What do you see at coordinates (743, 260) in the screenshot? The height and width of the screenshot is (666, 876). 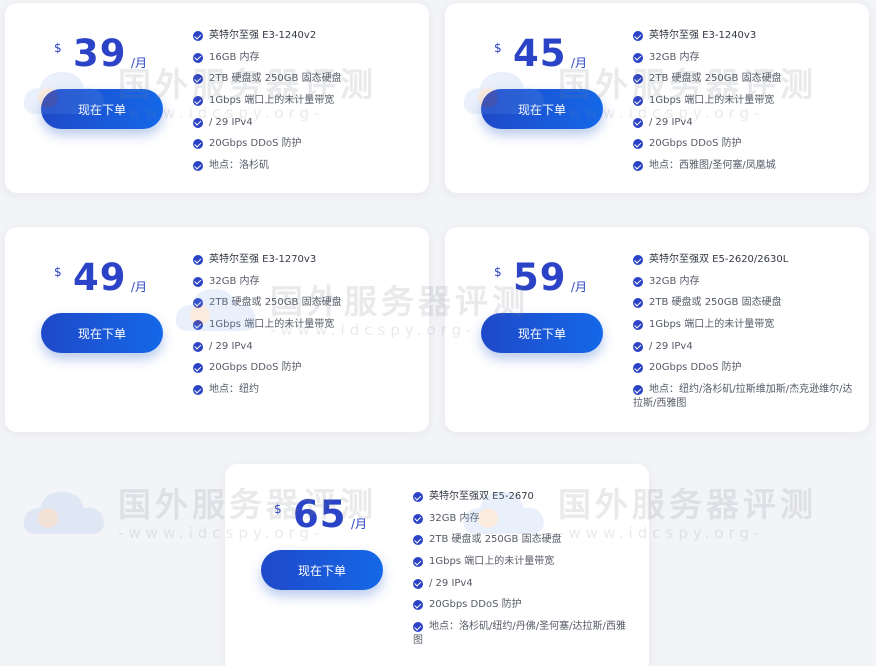 I see `feature-item: 英特尔至强双 E5-2620/2630L` at bounding box center [743, 260].